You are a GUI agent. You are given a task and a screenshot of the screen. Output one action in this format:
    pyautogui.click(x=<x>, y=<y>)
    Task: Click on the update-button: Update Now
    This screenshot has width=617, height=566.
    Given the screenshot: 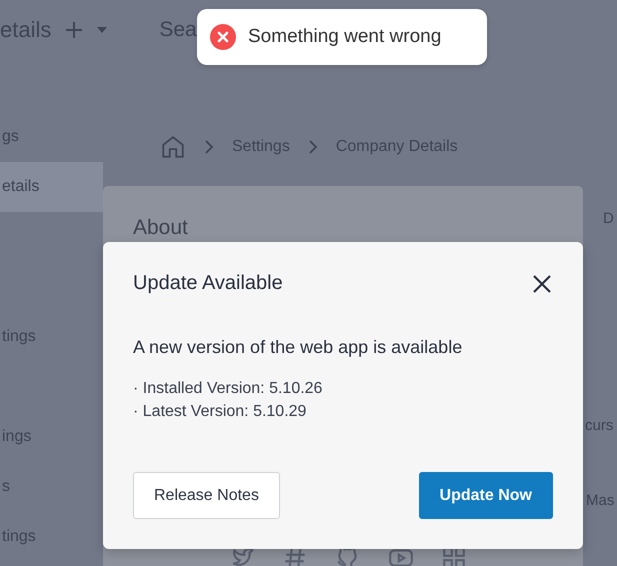 What is the action you would take?
    pyautogui.click(x=485, y=495)
    